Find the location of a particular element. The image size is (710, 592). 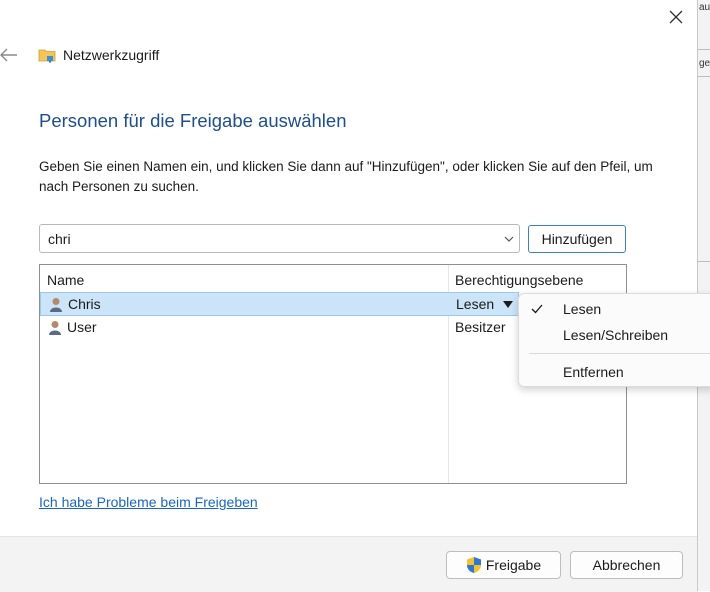

add-button: Hinzufügen is located at coordinates (577, 239).